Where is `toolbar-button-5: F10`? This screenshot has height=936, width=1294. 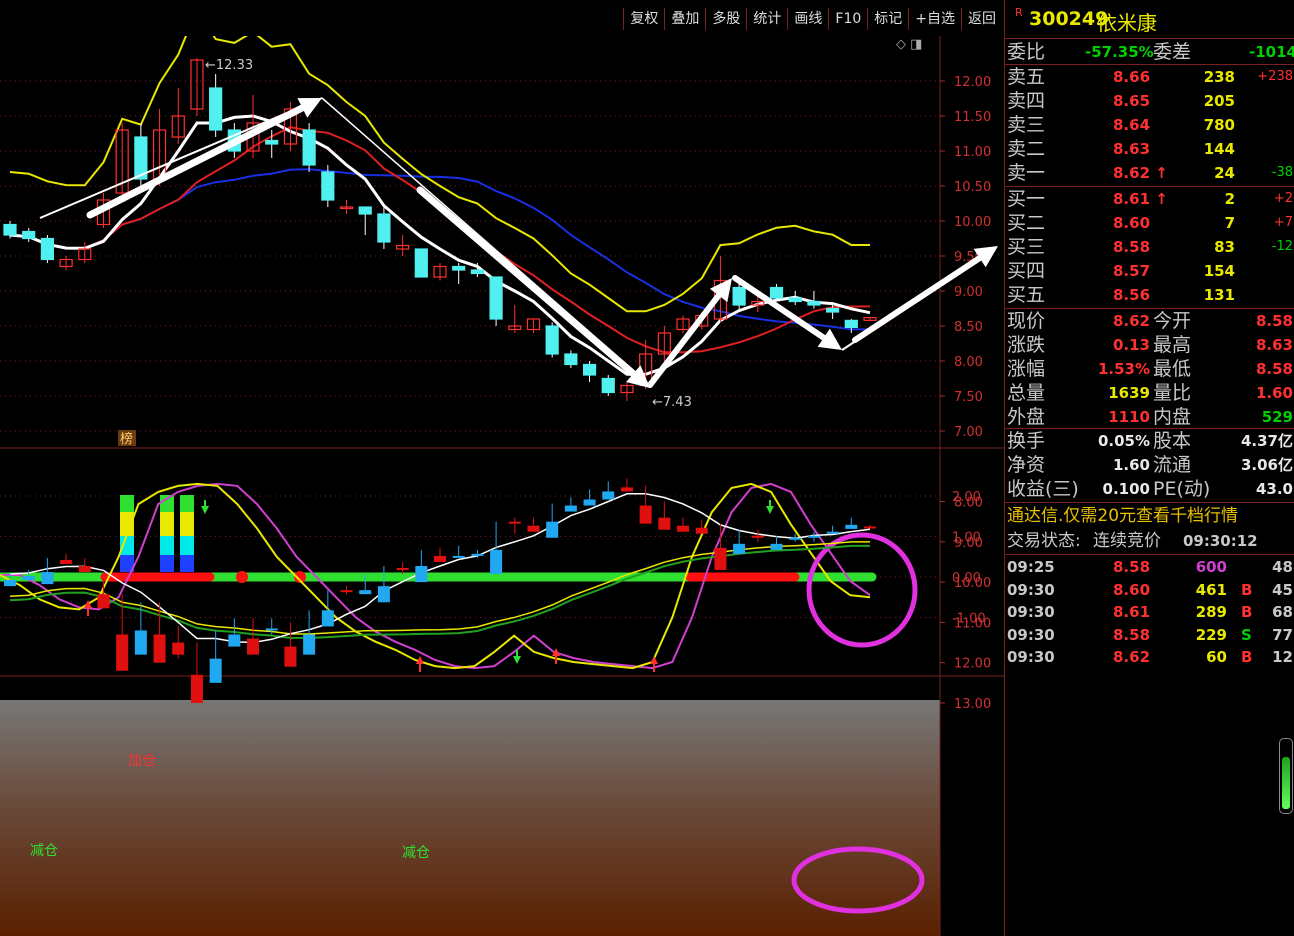
toolbar-button-5: F10 is located at coordinates (847, 19).